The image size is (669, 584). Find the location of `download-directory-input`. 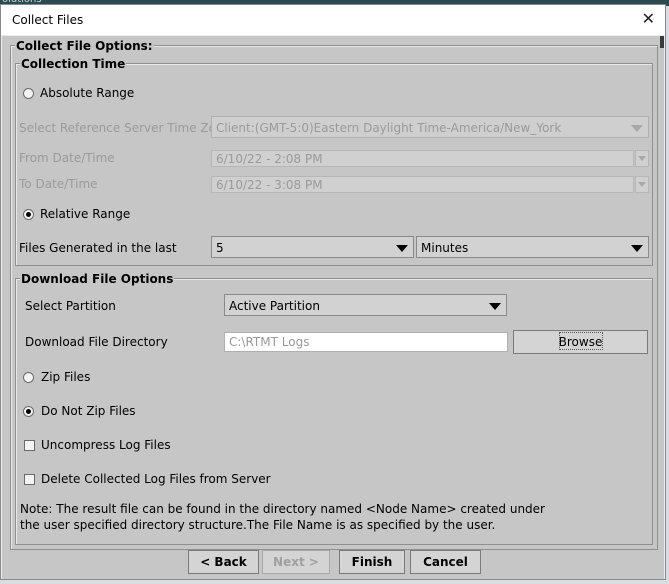

download-directory-input is located at coordinates (366, 342).